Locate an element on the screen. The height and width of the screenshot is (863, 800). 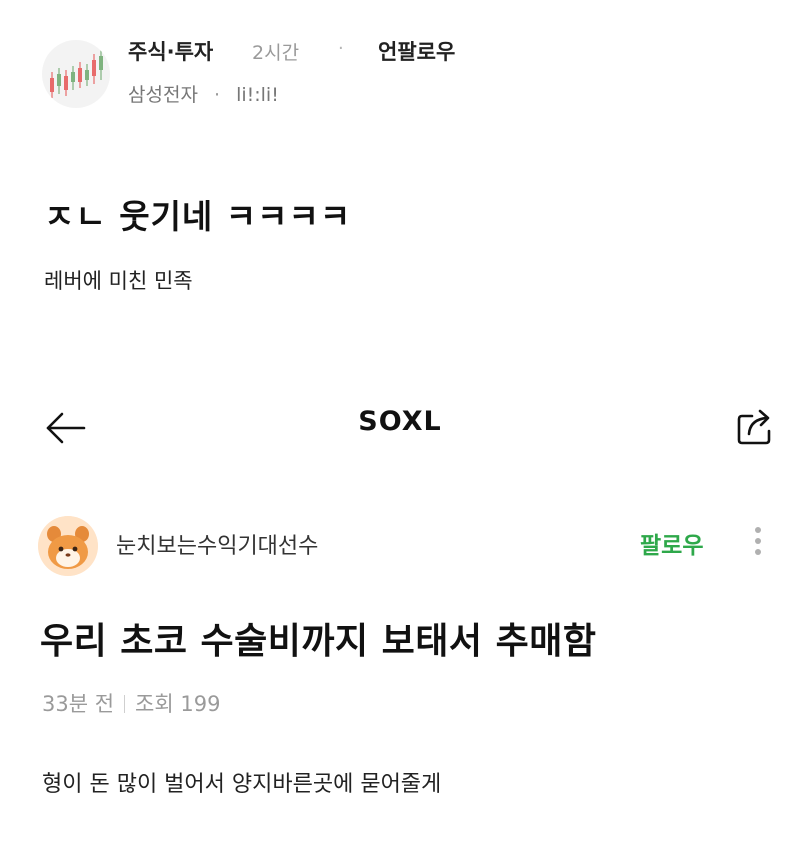
share-icon is located at coordinates (756, 426).